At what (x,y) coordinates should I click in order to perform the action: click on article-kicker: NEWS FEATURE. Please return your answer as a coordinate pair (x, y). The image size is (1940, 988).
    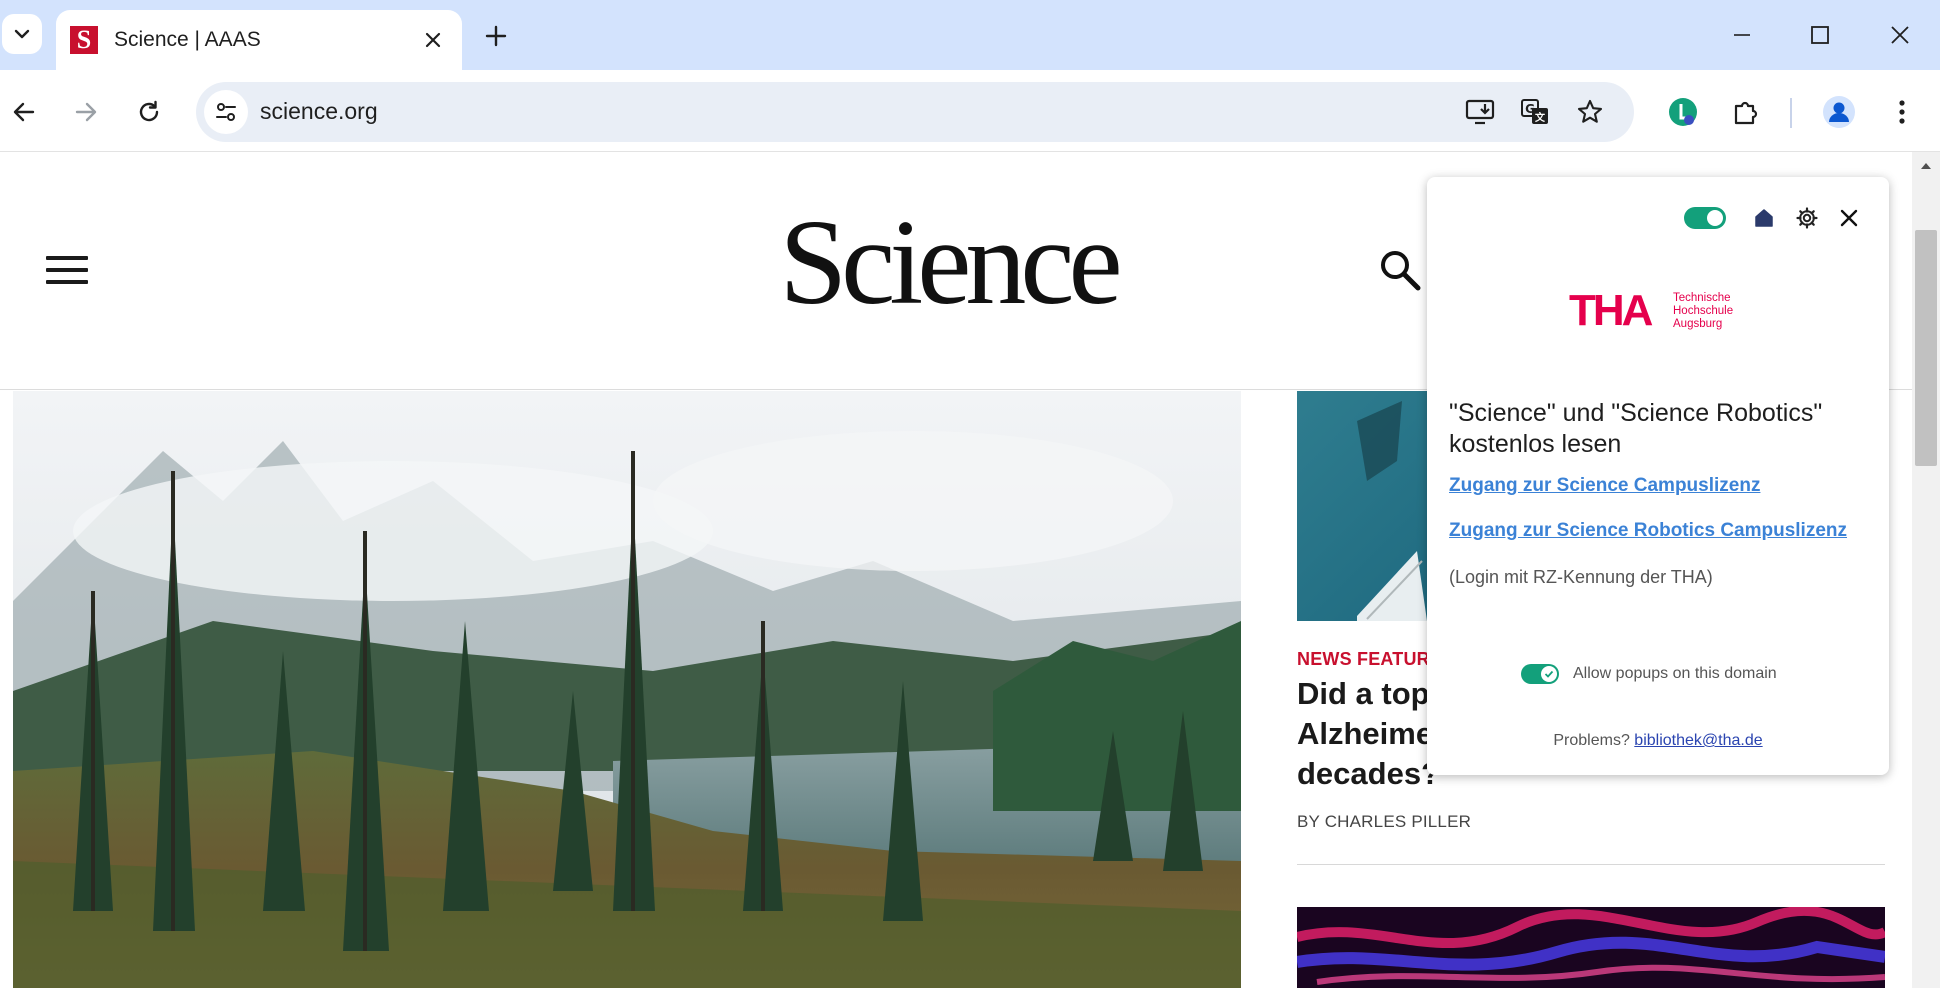
    Looking at the image, I should click on (1370, 659).